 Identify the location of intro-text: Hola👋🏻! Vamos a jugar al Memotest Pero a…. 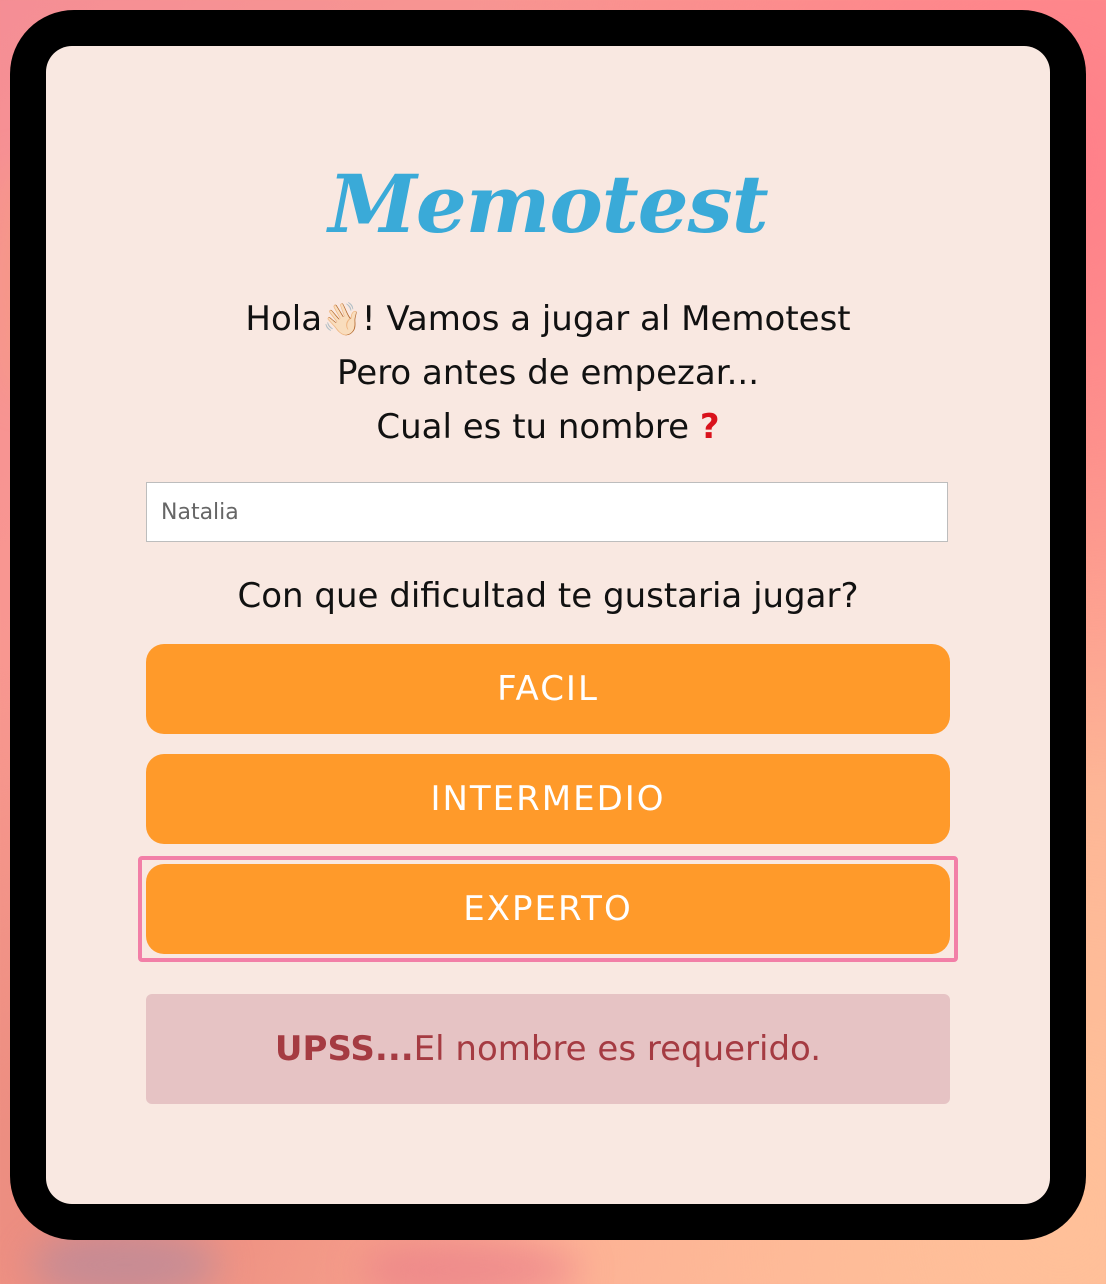
(548, 373).